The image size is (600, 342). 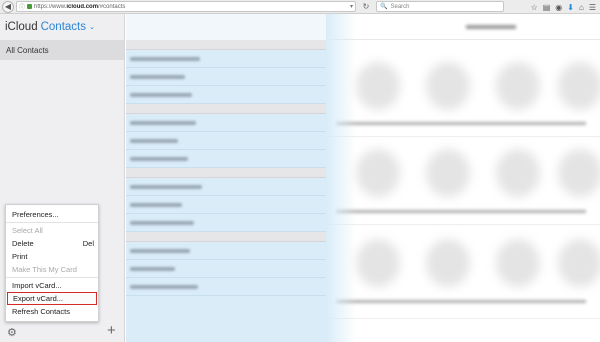 What do you see at coordinates (558, 7) in the screenshot?
I see `pocket-icon: ◉` at bounding box center [558, 7].